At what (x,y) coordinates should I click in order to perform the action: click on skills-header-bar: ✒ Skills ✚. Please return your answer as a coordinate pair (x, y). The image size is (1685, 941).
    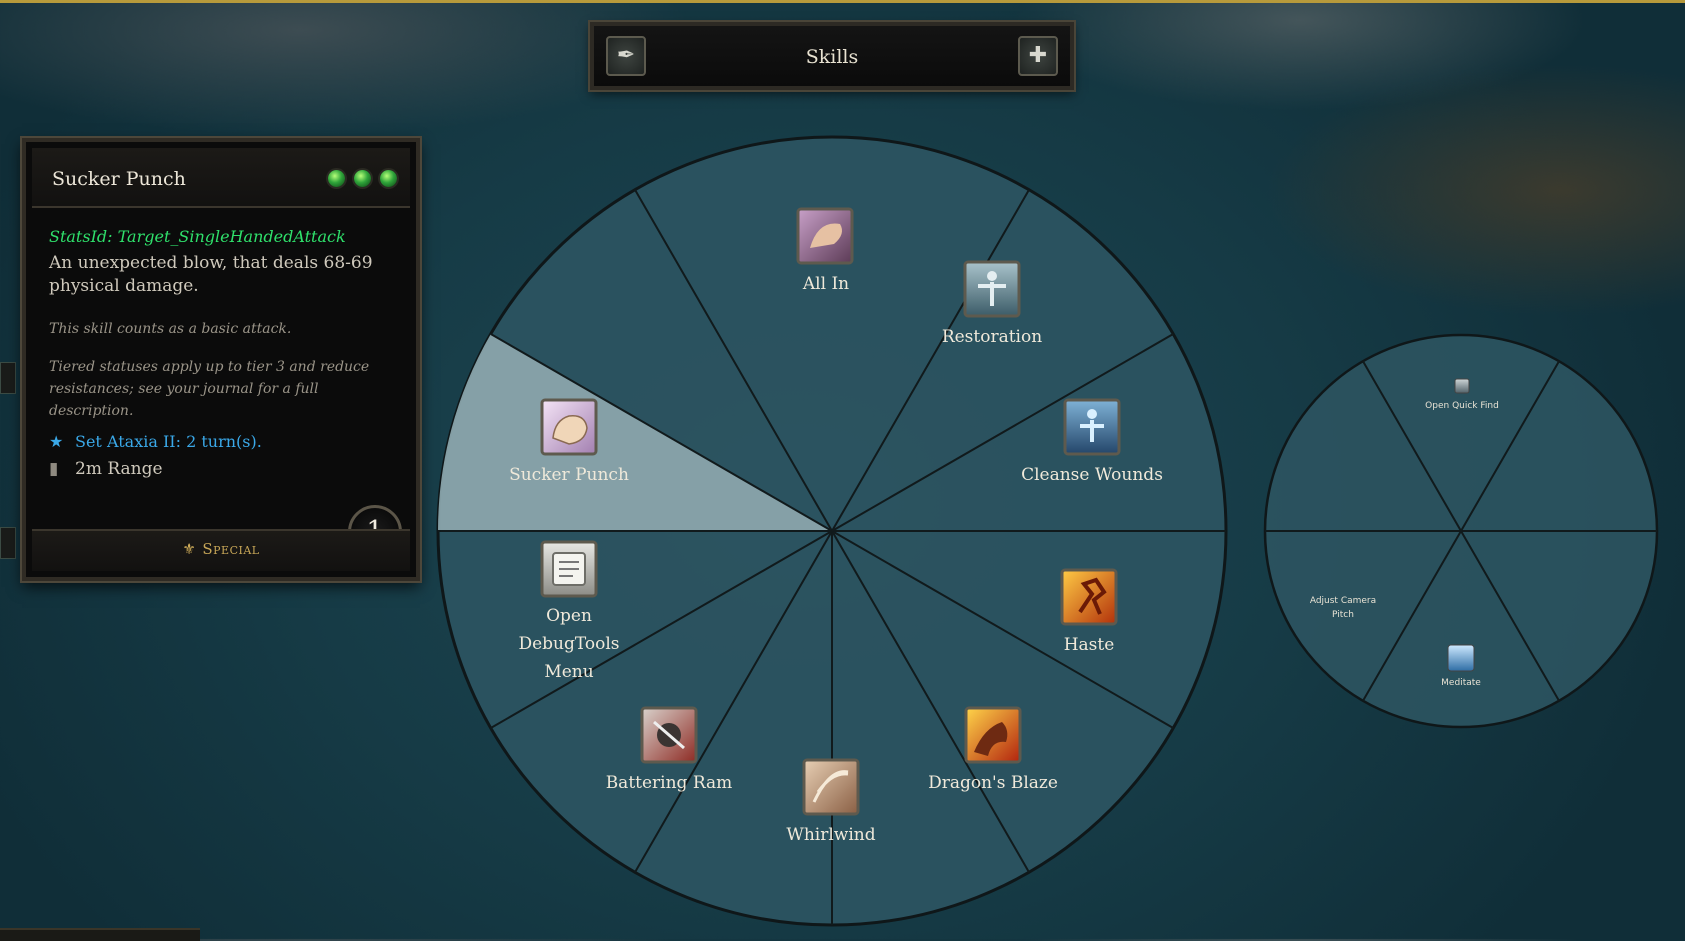
    Looking at the image, I should click on (832, 56).